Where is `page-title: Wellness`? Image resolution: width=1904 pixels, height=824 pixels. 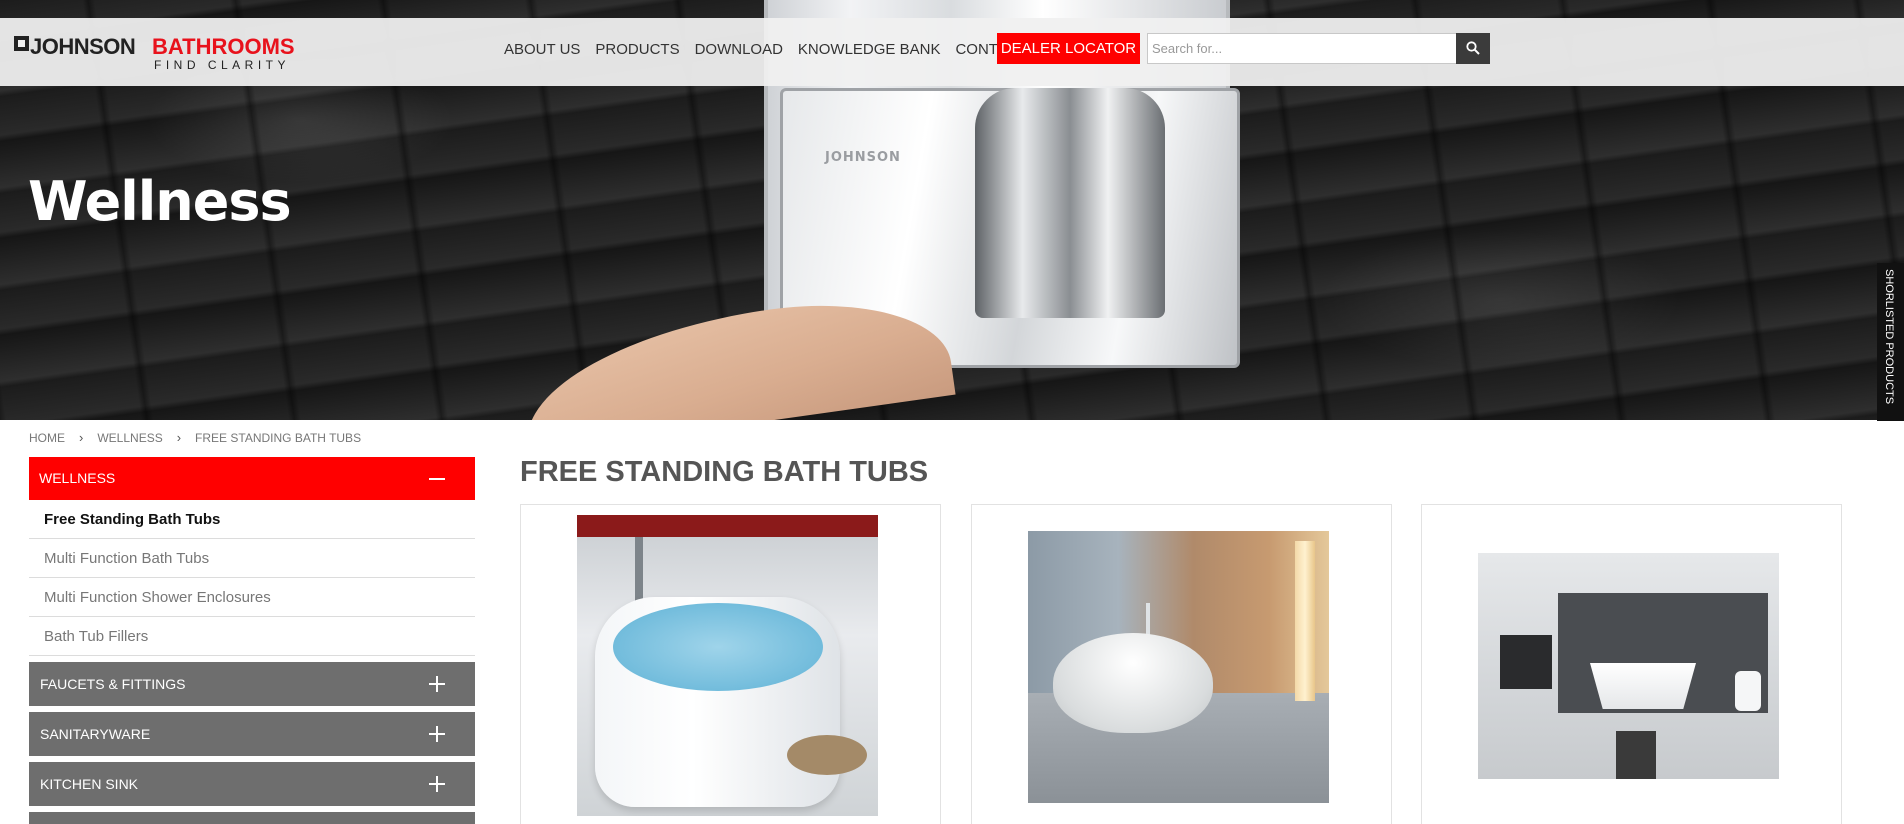 page-title: Wellness is located at coordinates (160, 201).